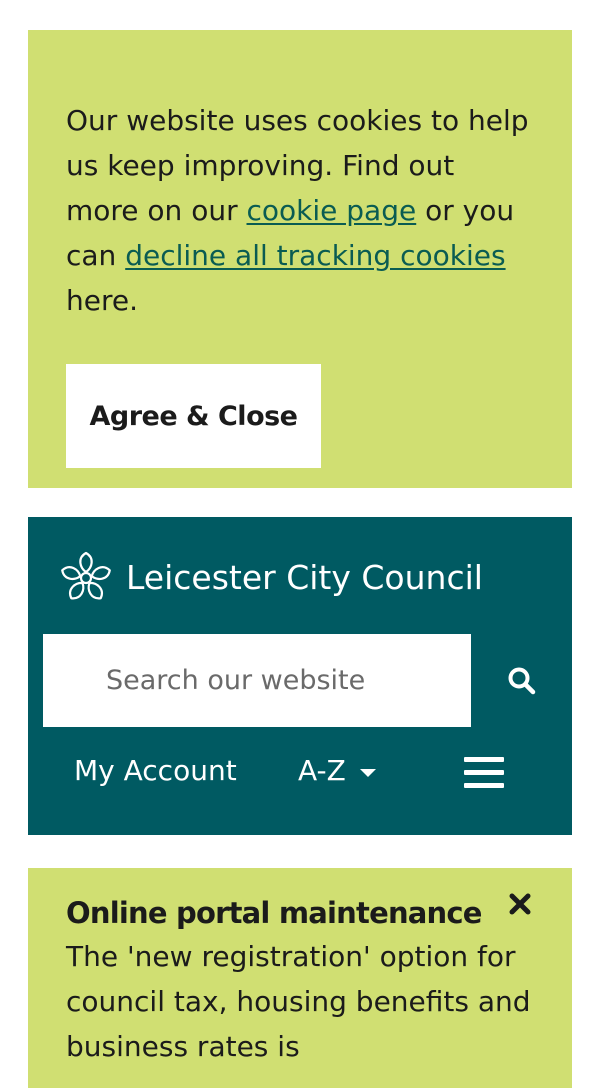  I want to click on alert-close-button, so click(520, 904).